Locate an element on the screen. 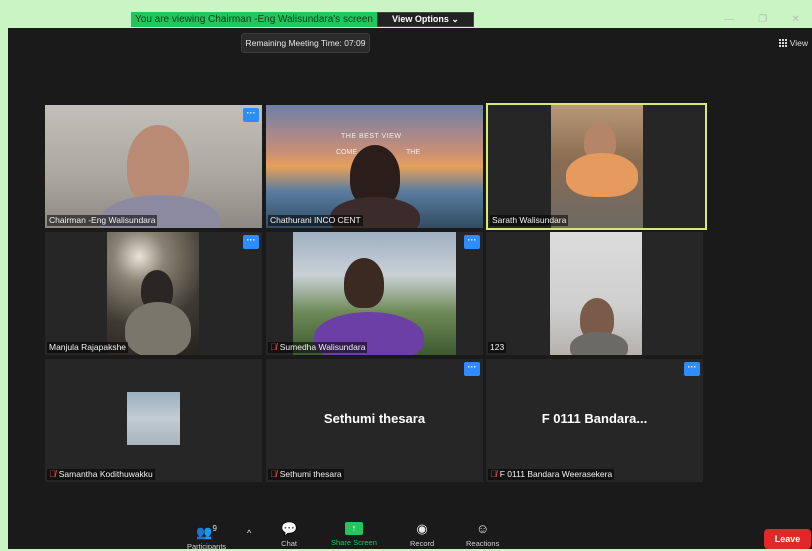 The width and height of the screenshot is (812, 551). participant-name: 🎙̸ Samantha Kodithuwakku is located at coordinates (101, 474).